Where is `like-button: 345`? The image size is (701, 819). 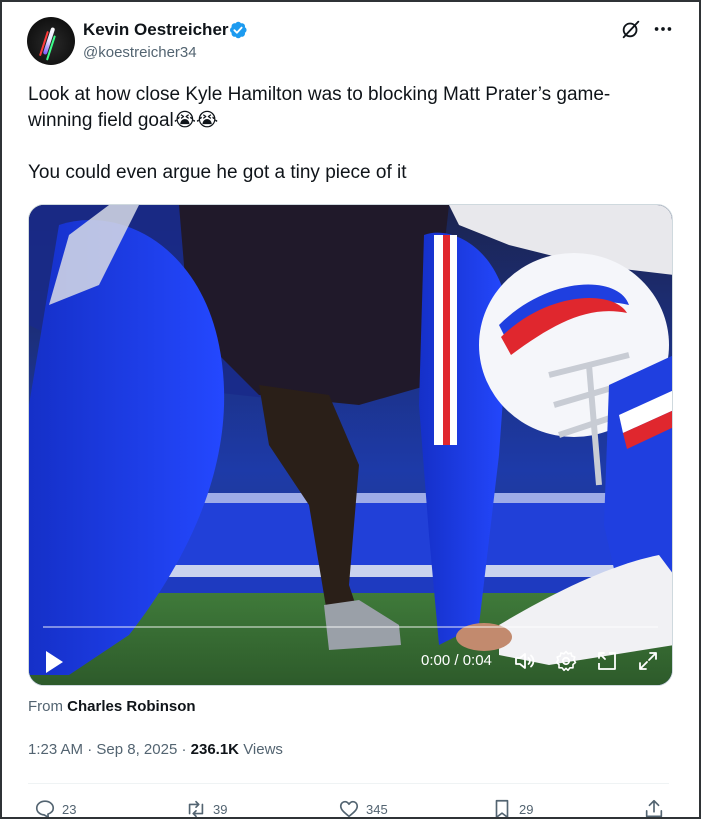
like-button: 345 is located at coordinates (363, 807).